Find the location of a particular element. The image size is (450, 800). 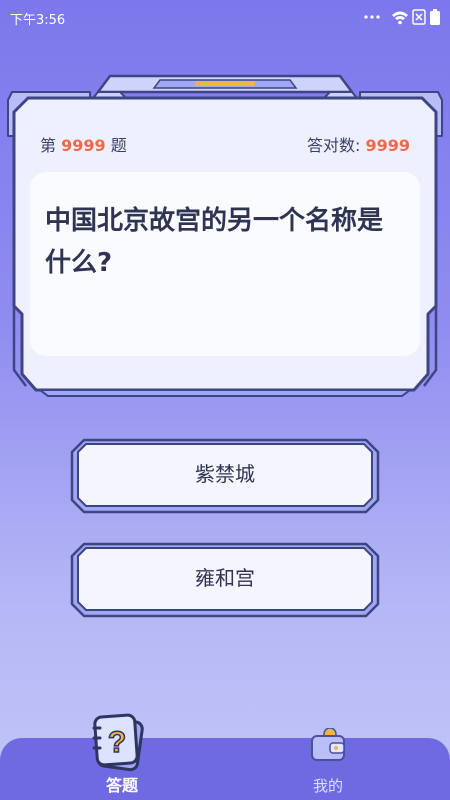

wallet-icon is located at coordinates (328, 744).